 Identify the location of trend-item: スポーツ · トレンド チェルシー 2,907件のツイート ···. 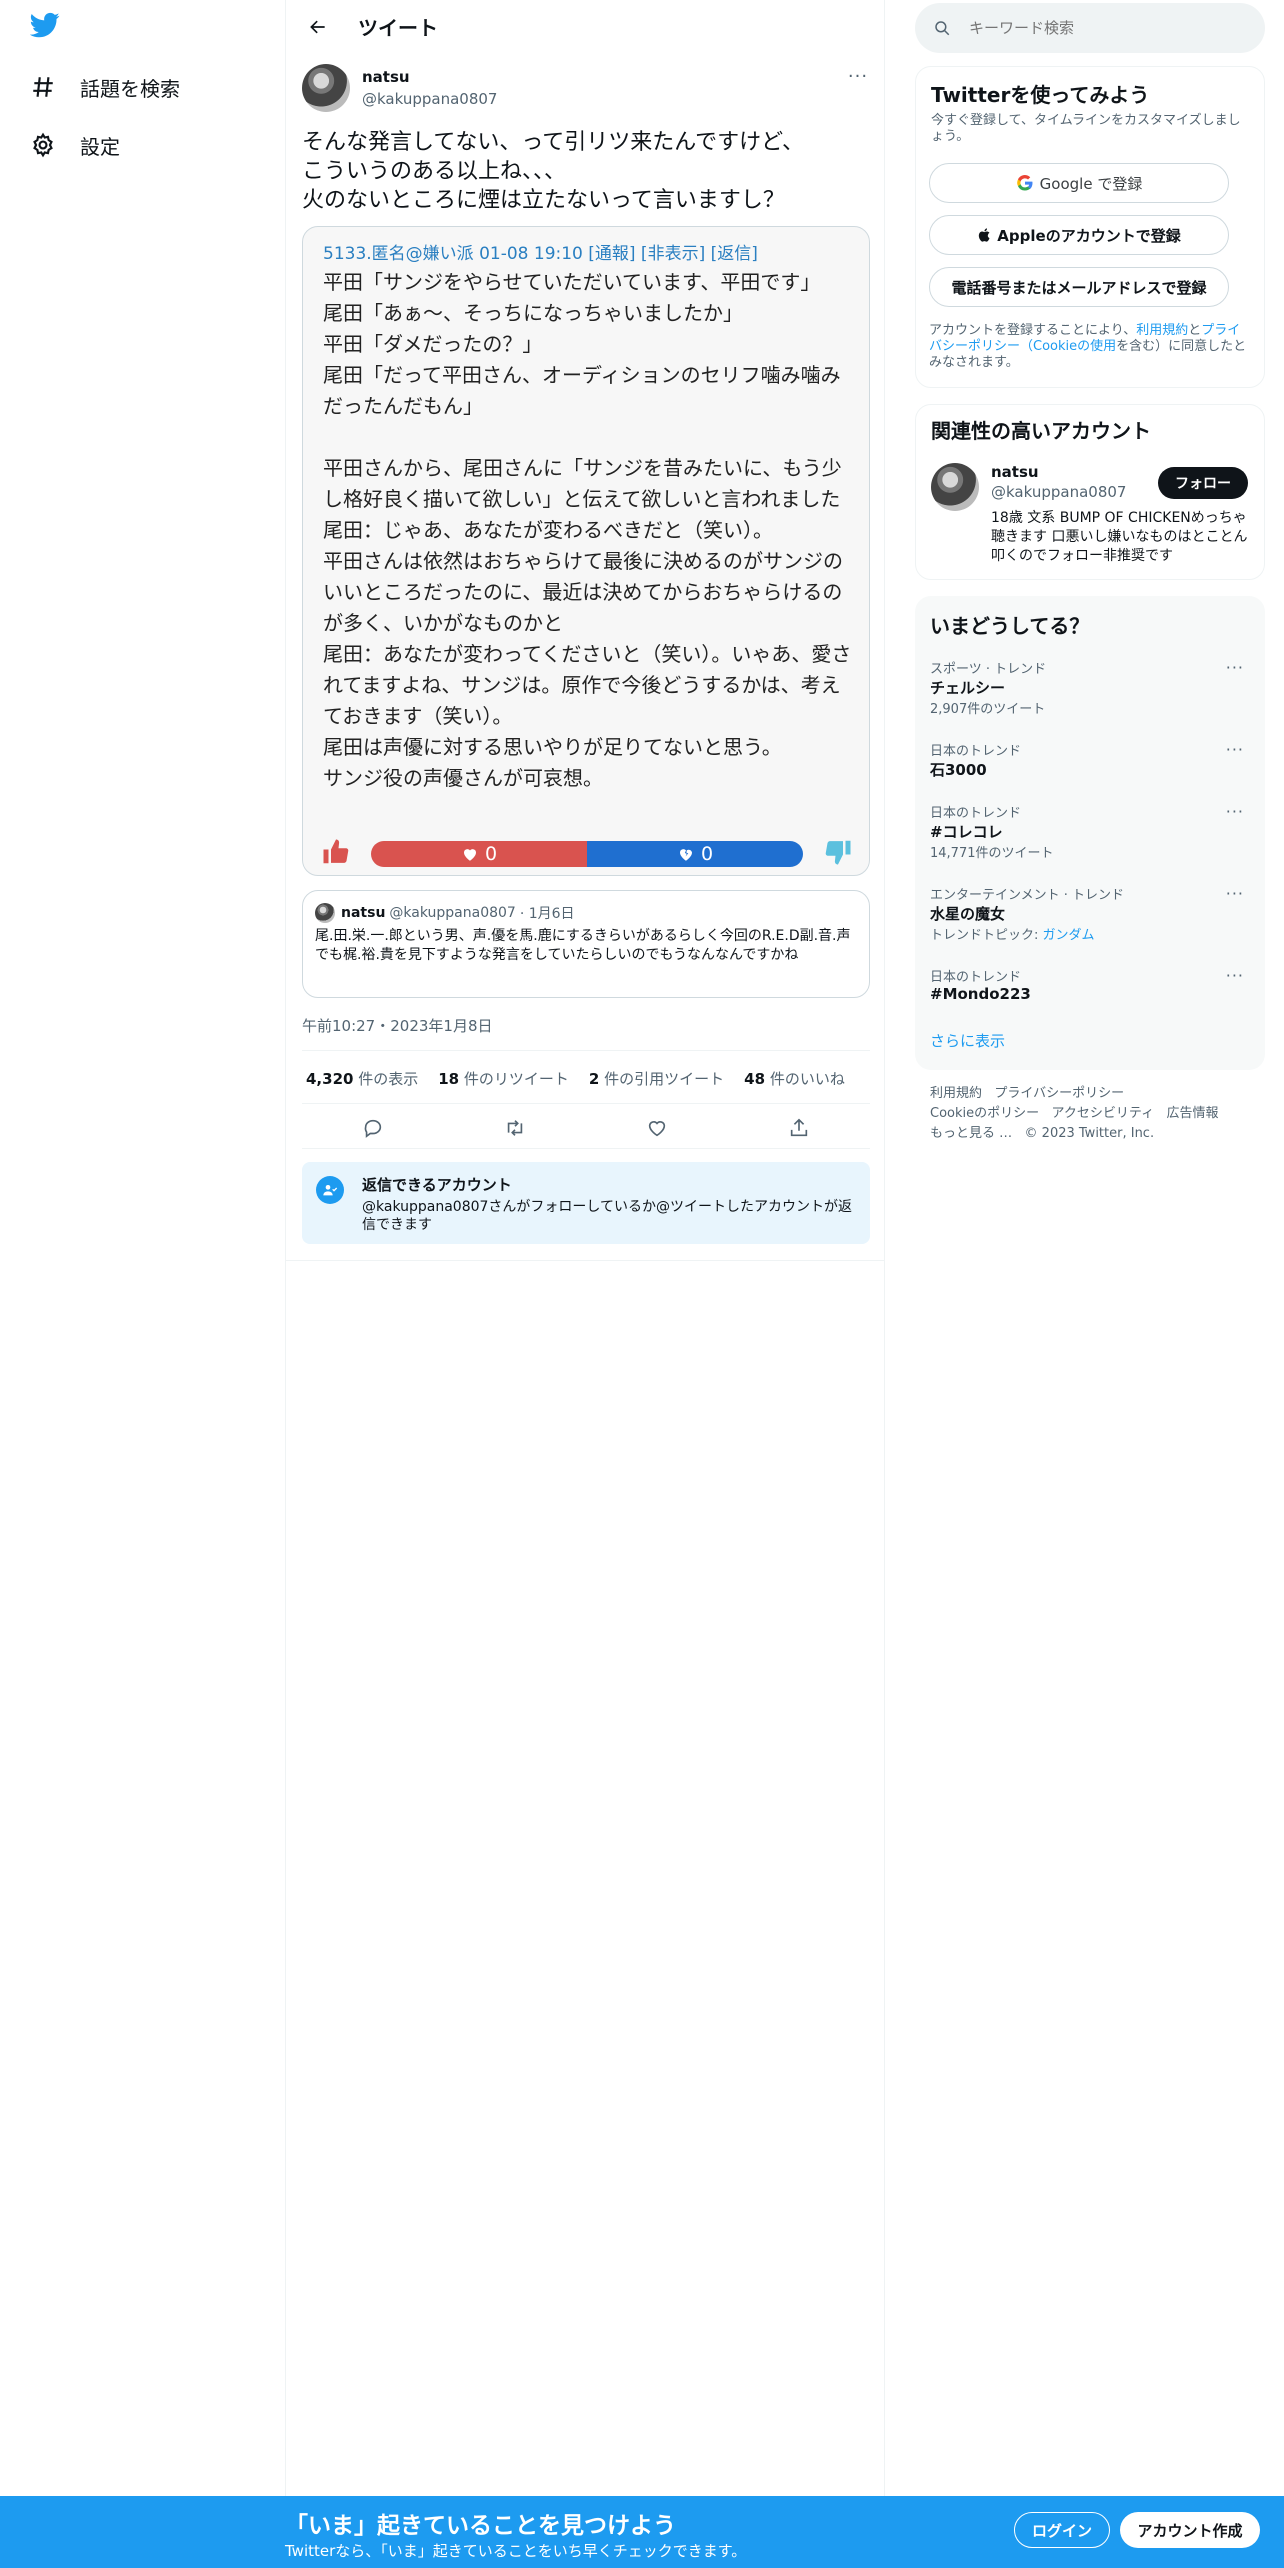
(1095, 687).